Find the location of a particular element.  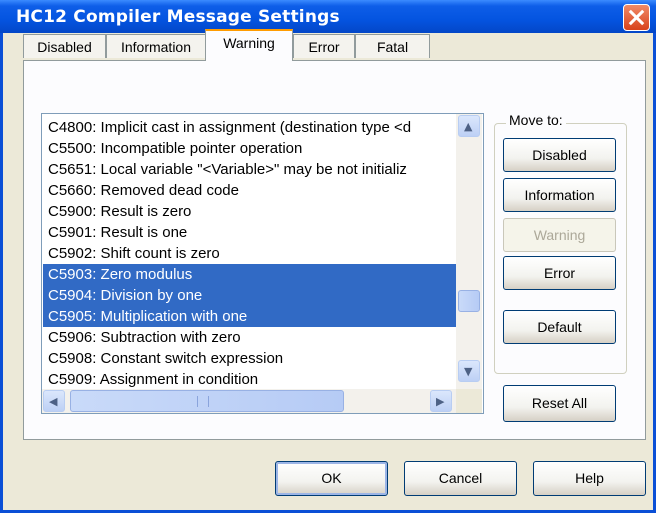

scroll-down-button: ▼ is located at coordinates (469, 371).